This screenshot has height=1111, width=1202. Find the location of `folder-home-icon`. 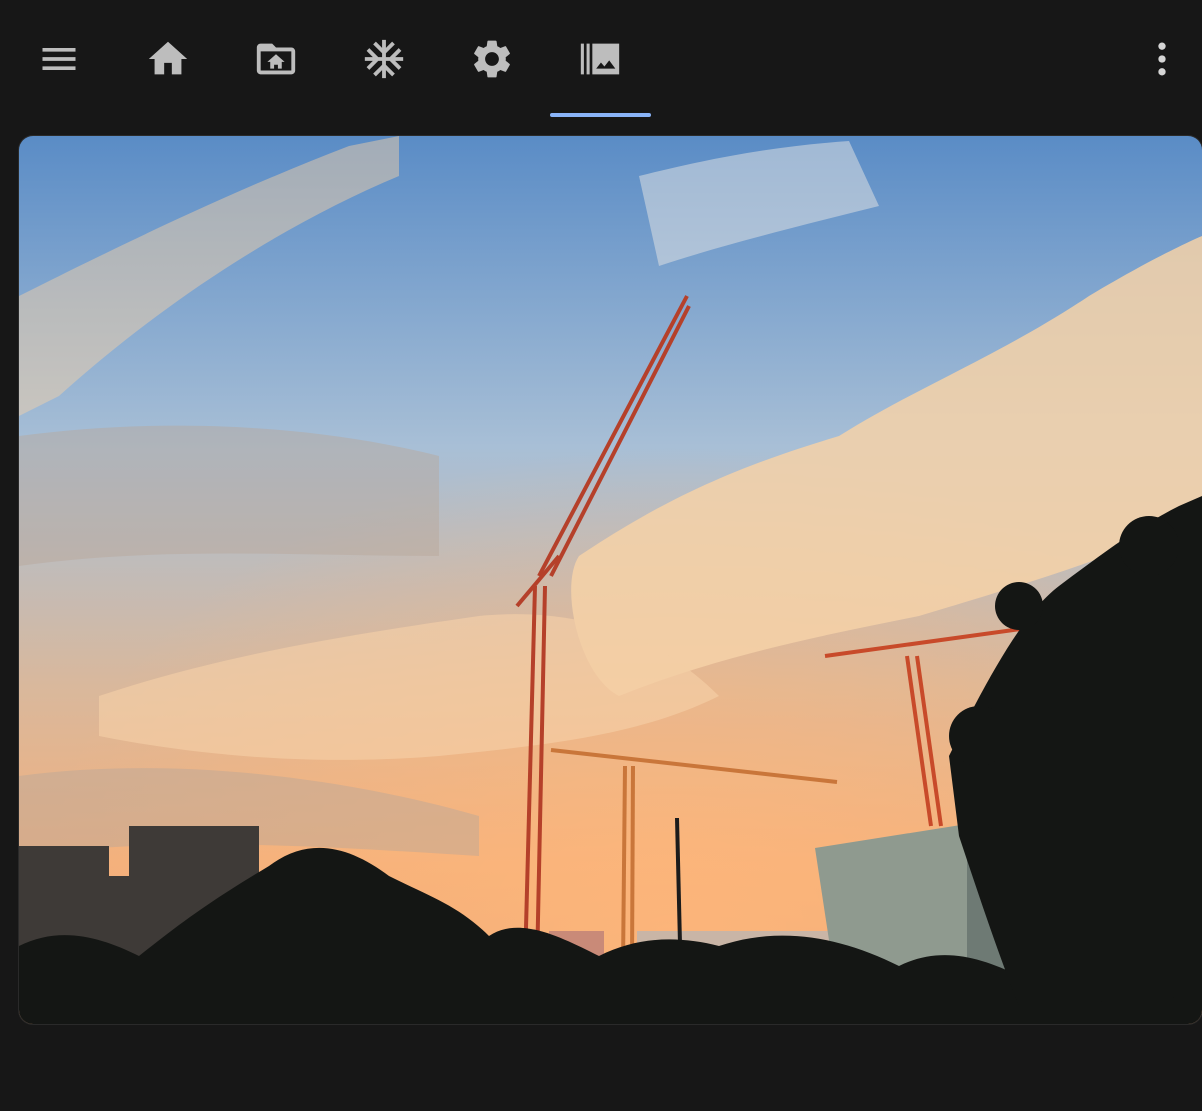

folder-home-icon is located at coordinates (276, 59).